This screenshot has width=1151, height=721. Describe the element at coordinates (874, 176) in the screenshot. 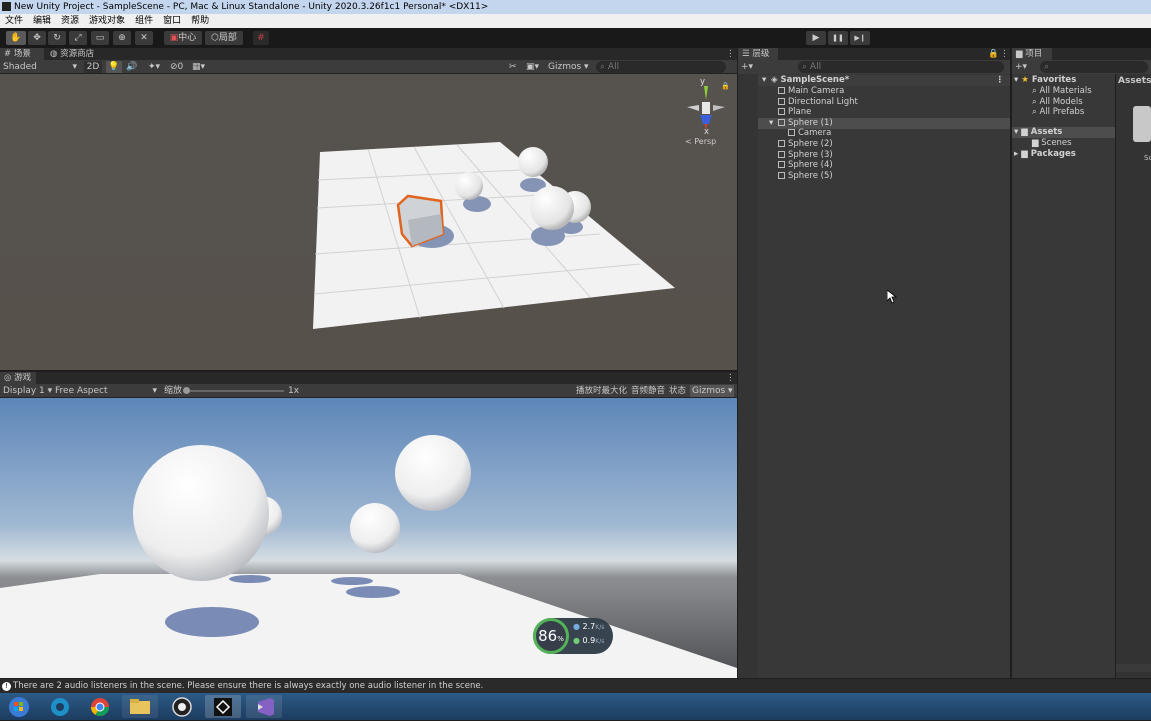

I see `hierarchy-item: Sphere (5)` at that location.